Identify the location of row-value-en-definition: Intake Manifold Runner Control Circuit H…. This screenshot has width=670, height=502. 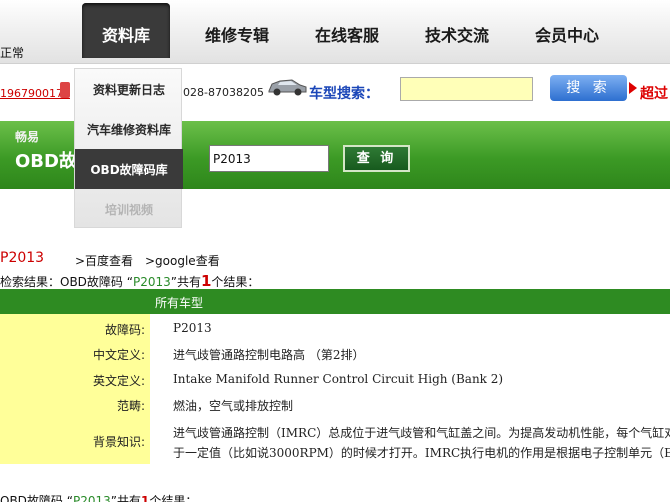
(338, 379).